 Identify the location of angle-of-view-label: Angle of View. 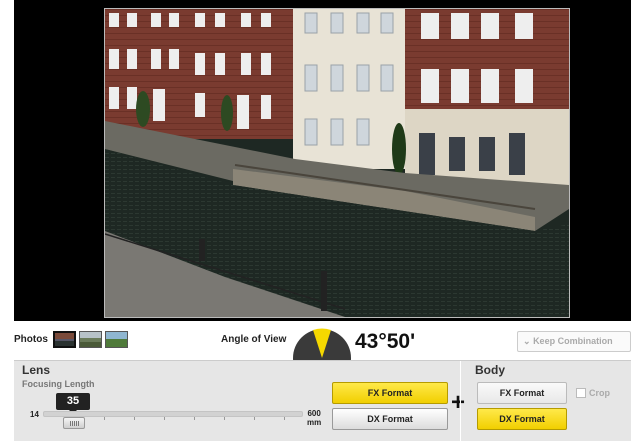
(254, 339).